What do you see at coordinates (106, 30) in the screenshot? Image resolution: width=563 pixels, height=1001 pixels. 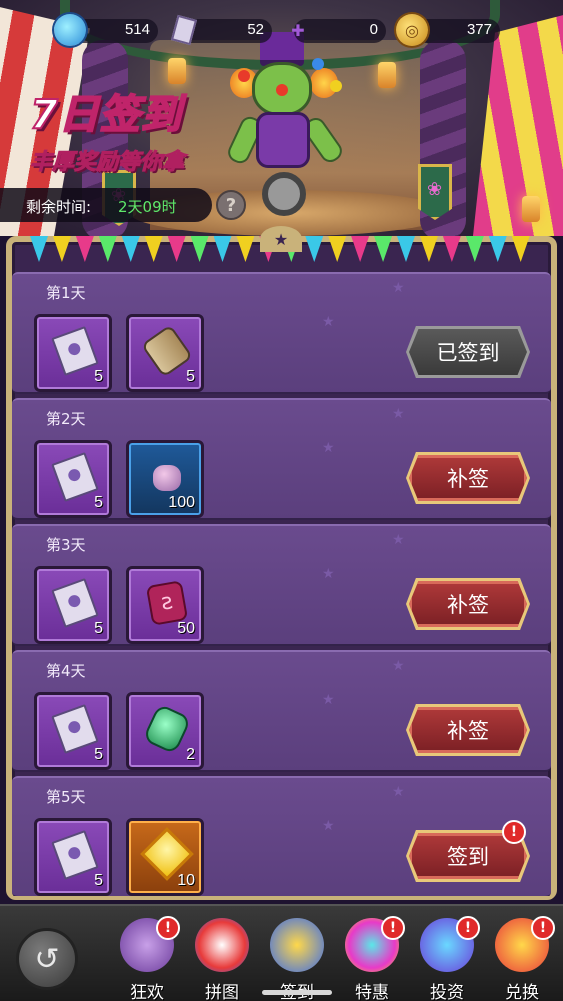 I see `gem-counter: 514` at bounding box center [106, 30].